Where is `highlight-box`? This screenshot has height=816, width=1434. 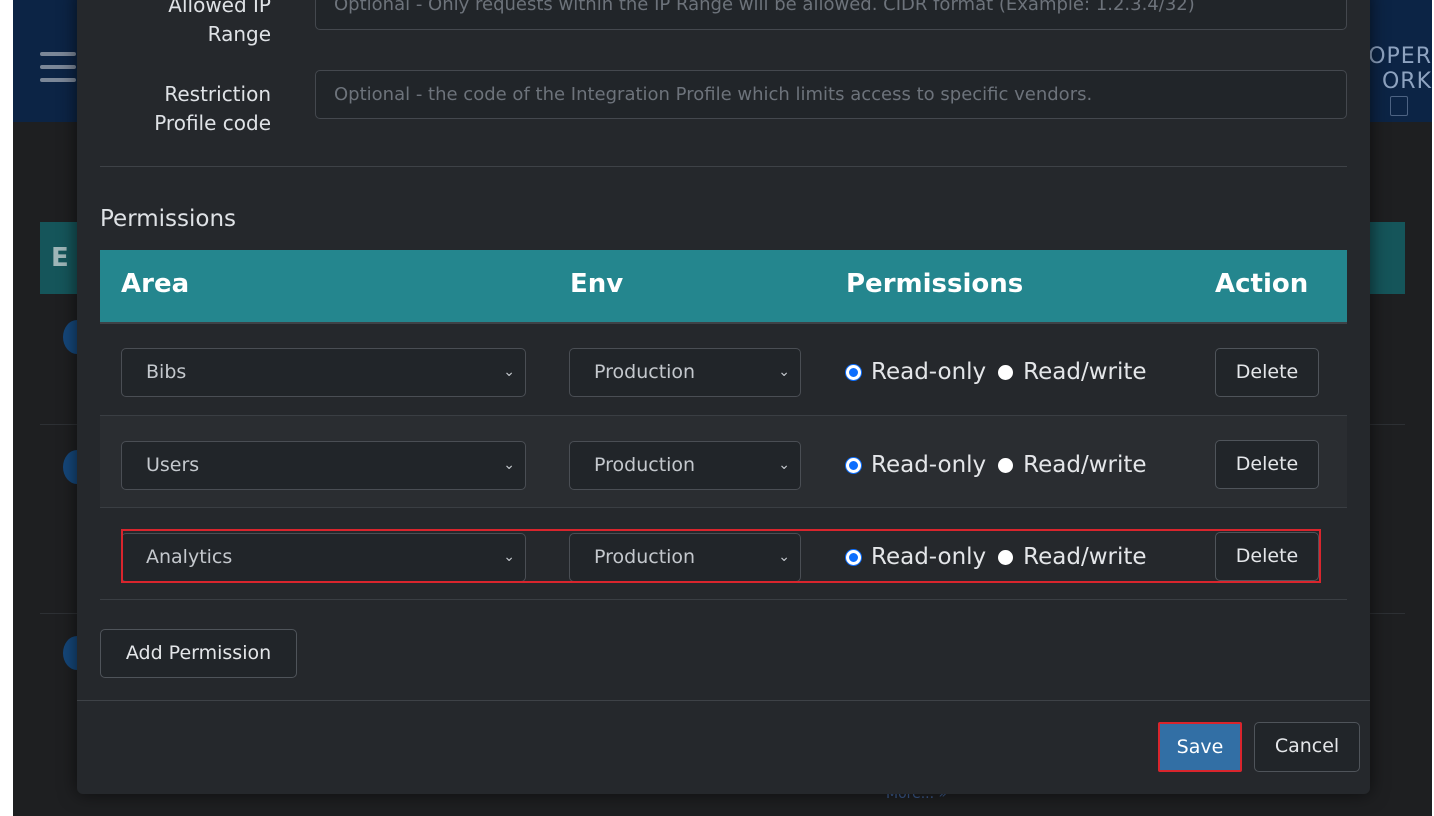 highlight-box is located at coordinates (721, 556).